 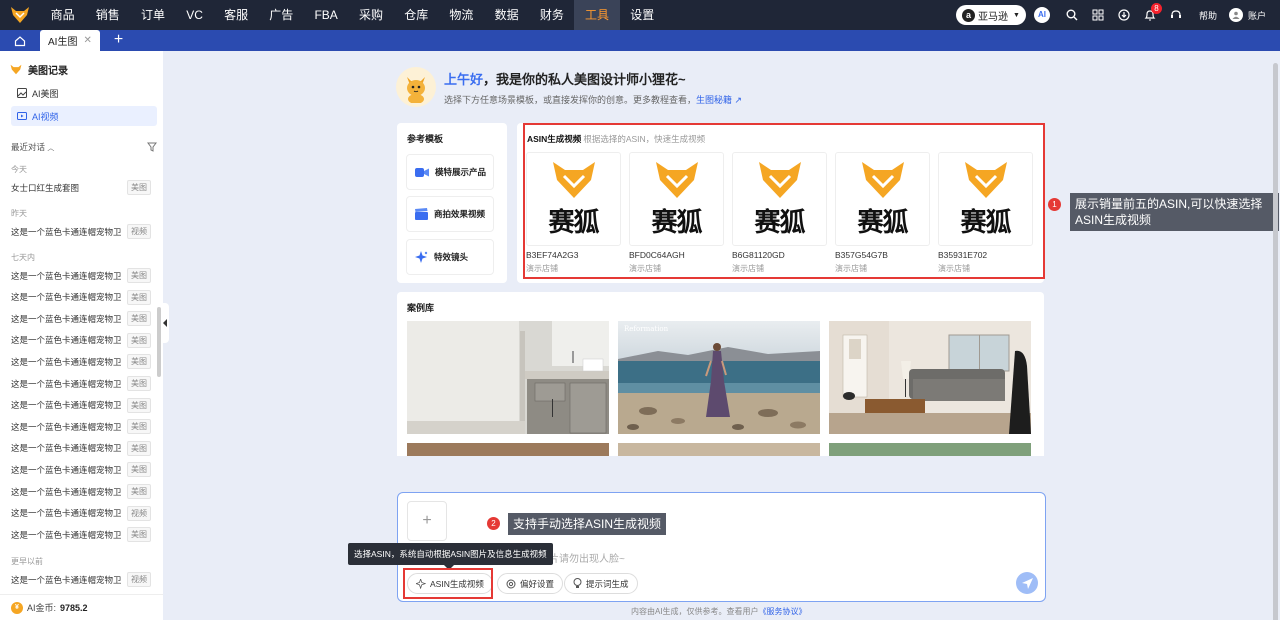 What do you see at coordinates (450, 257) in the screenshot?
I see `template-special-effects: 特效镜头` at bounding box center [450, 257].